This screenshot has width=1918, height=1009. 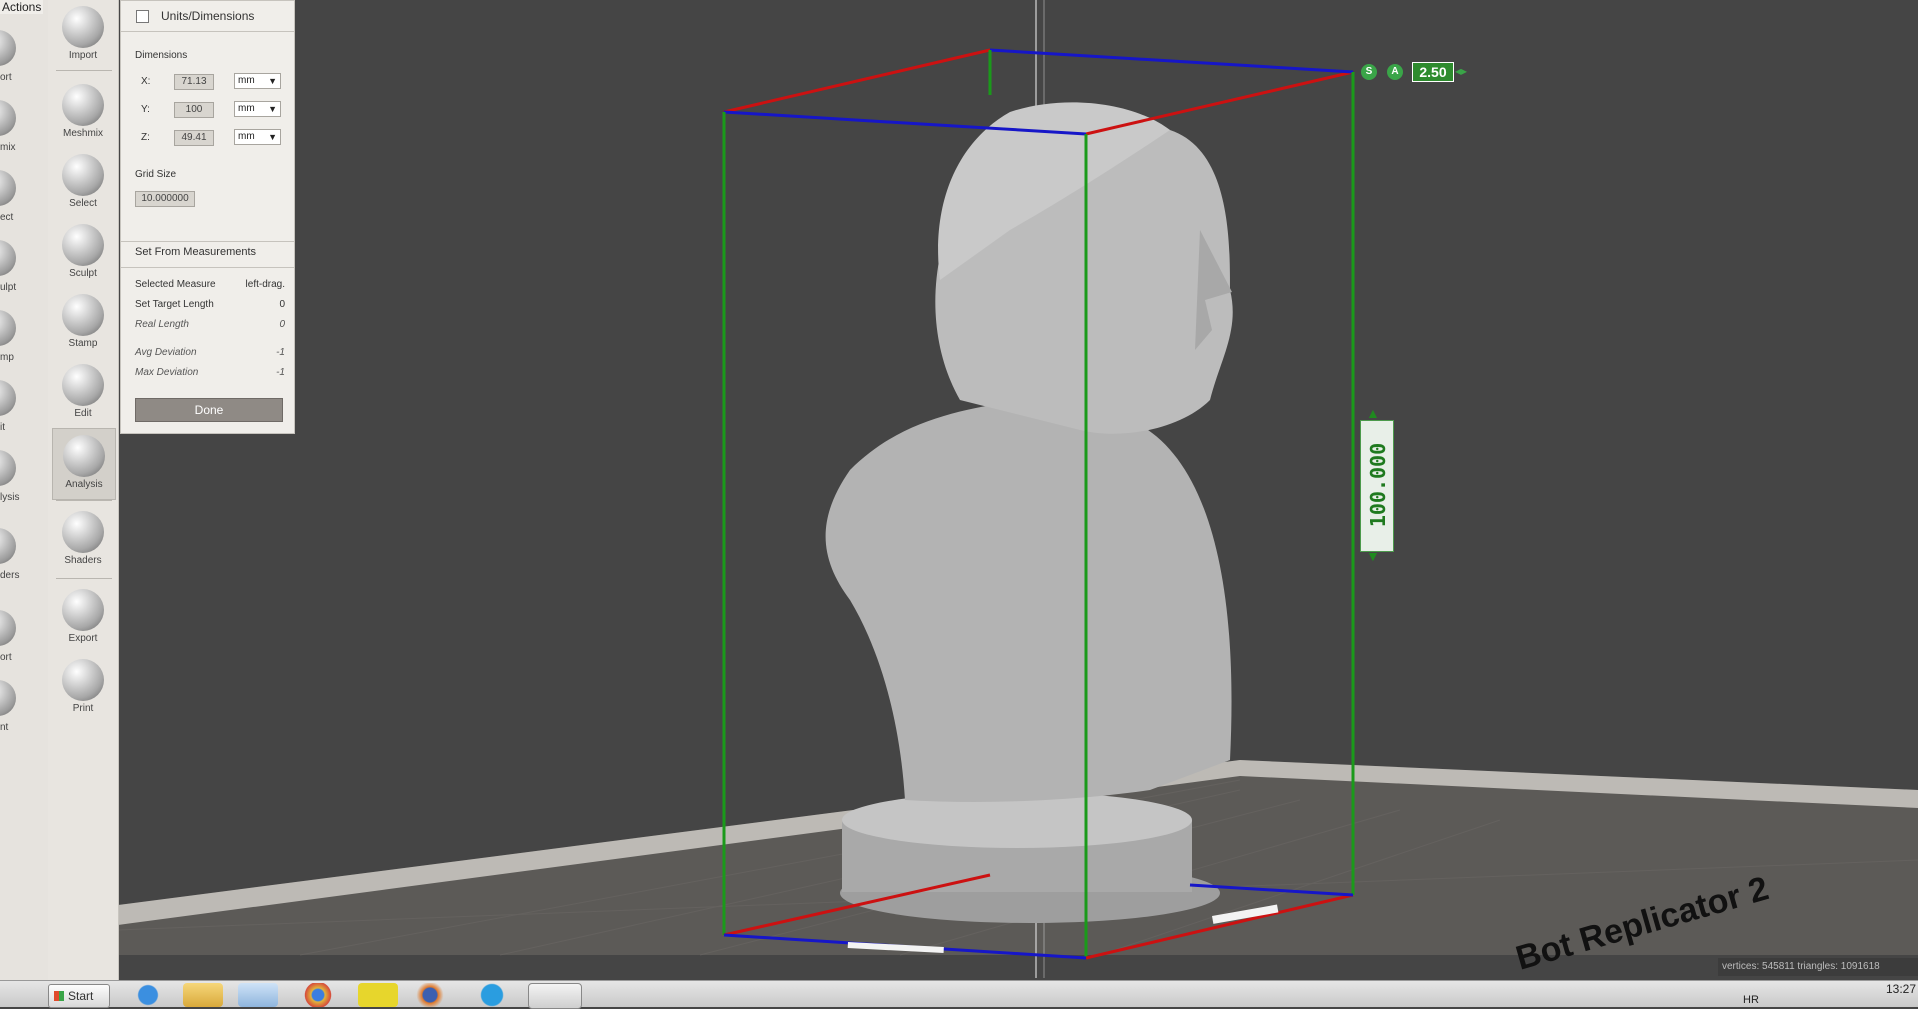 What do you see at coordinates (59, 996) in the screenshot?
I see `windows-flag-icon` at bounding box center [59, 996].